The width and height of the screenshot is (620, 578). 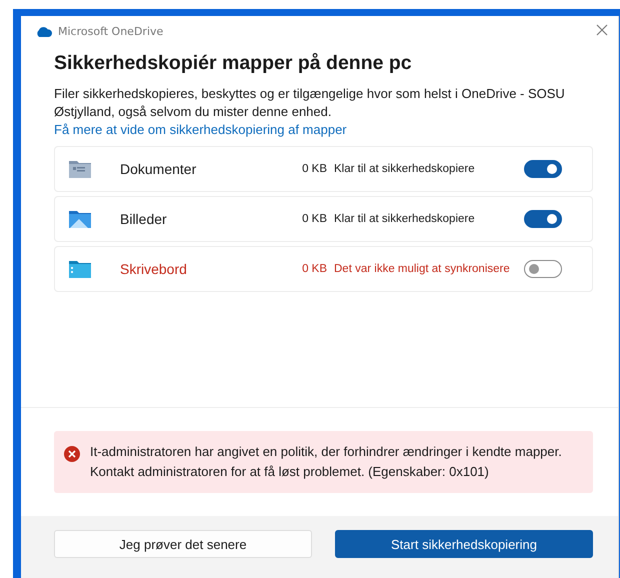 What do you see at coordinates (144, 219) in the screenshot?
I see `folder-name: Billeder` at bounding box center [144, 219].